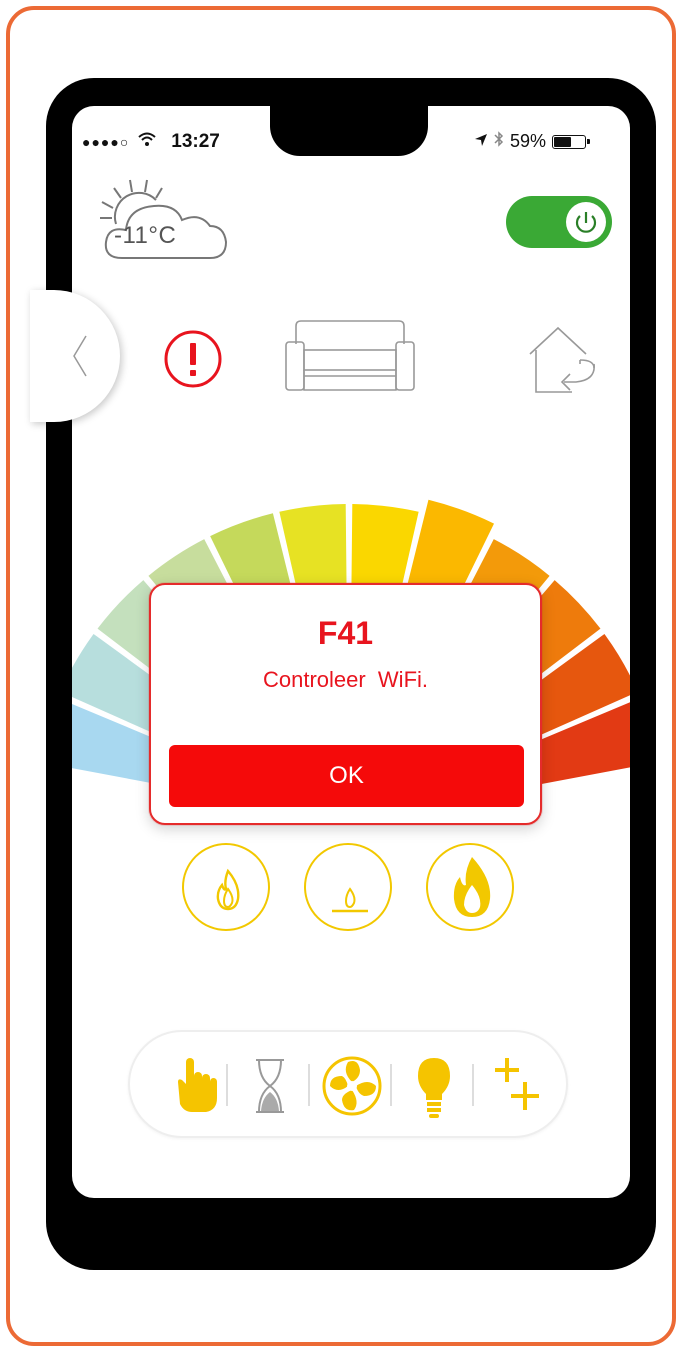 The width and height of the screenshot is (686, 1346). I want to click on extras-button, so click(516, 1084).